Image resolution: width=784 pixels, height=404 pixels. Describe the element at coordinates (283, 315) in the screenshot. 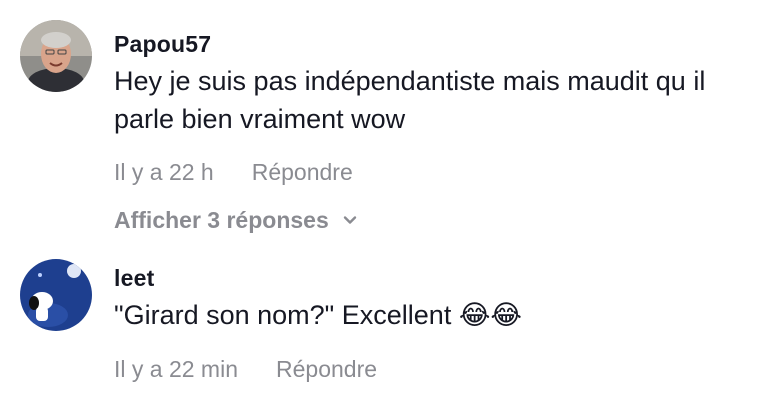

I see `comment-text-body: "Girard son nom?" Excellent` at that location.